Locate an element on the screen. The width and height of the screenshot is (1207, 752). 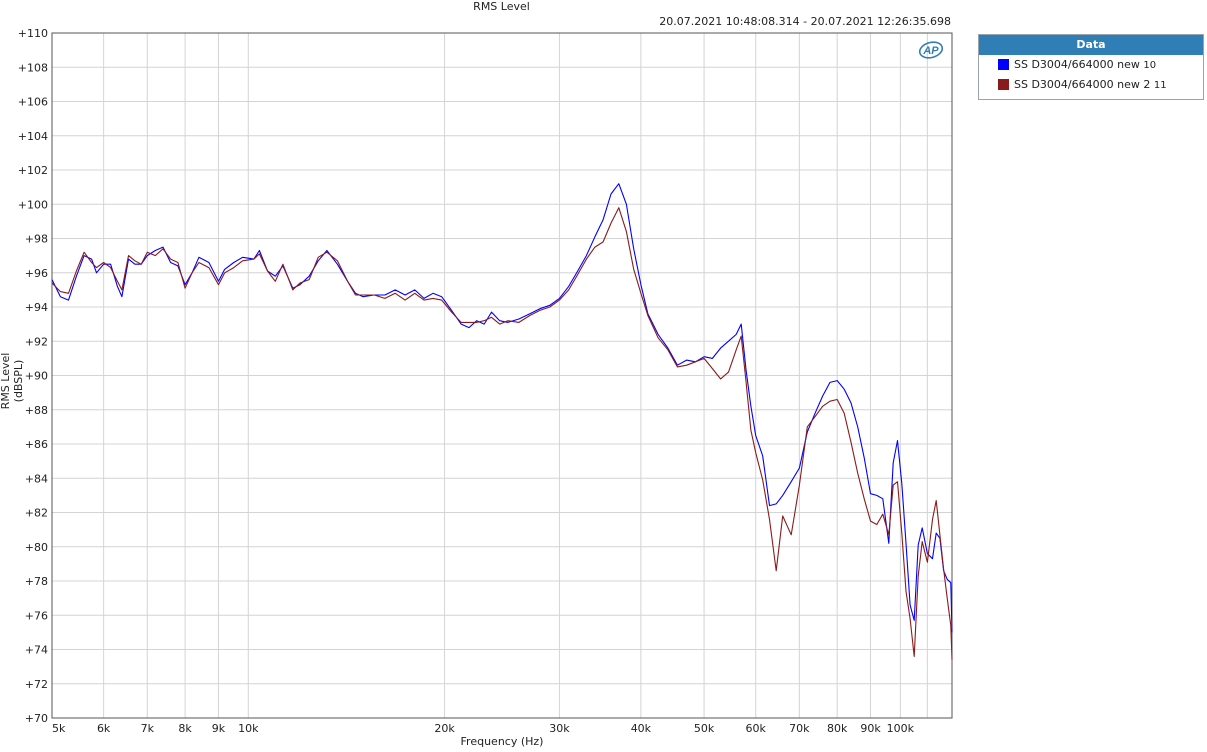
x-tick-label: 70k is located at coordinates (799, 728).